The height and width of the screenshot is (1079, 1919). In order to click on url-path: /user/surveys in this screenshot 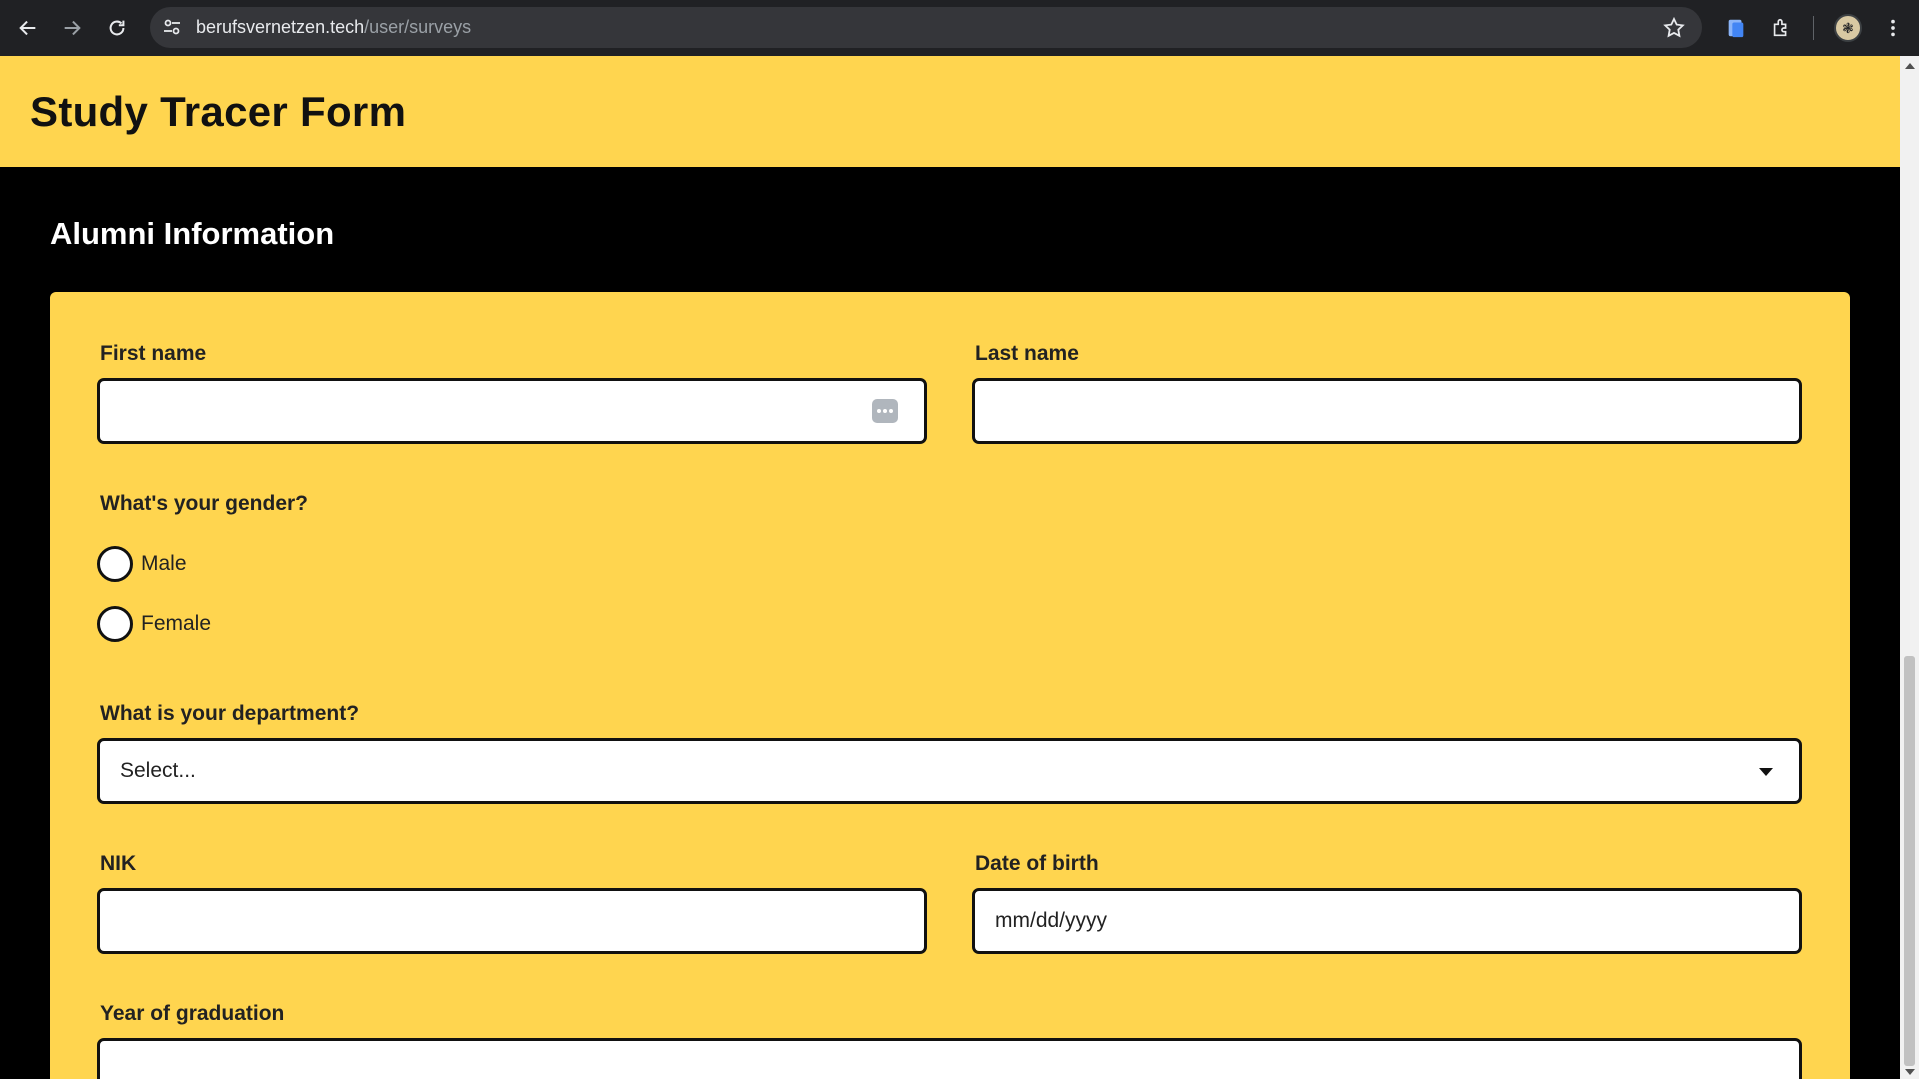, I will do `click(418, 27)`.